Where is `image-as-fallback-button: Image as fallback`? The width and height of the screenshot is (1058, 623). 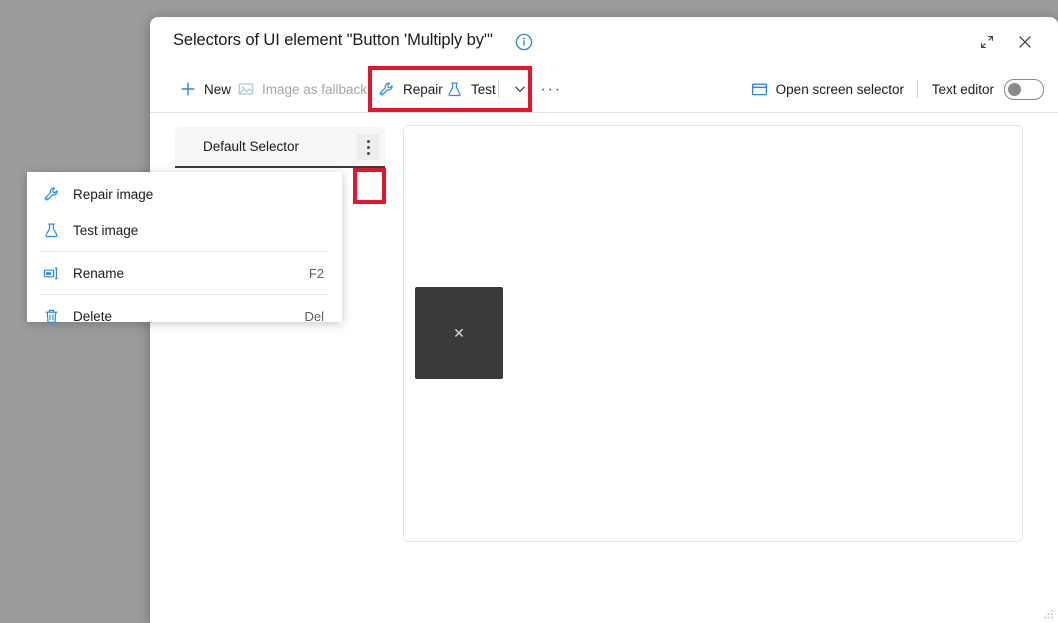
image-as-fallback-button: Image as fallback is located at coordinates (302, 89).